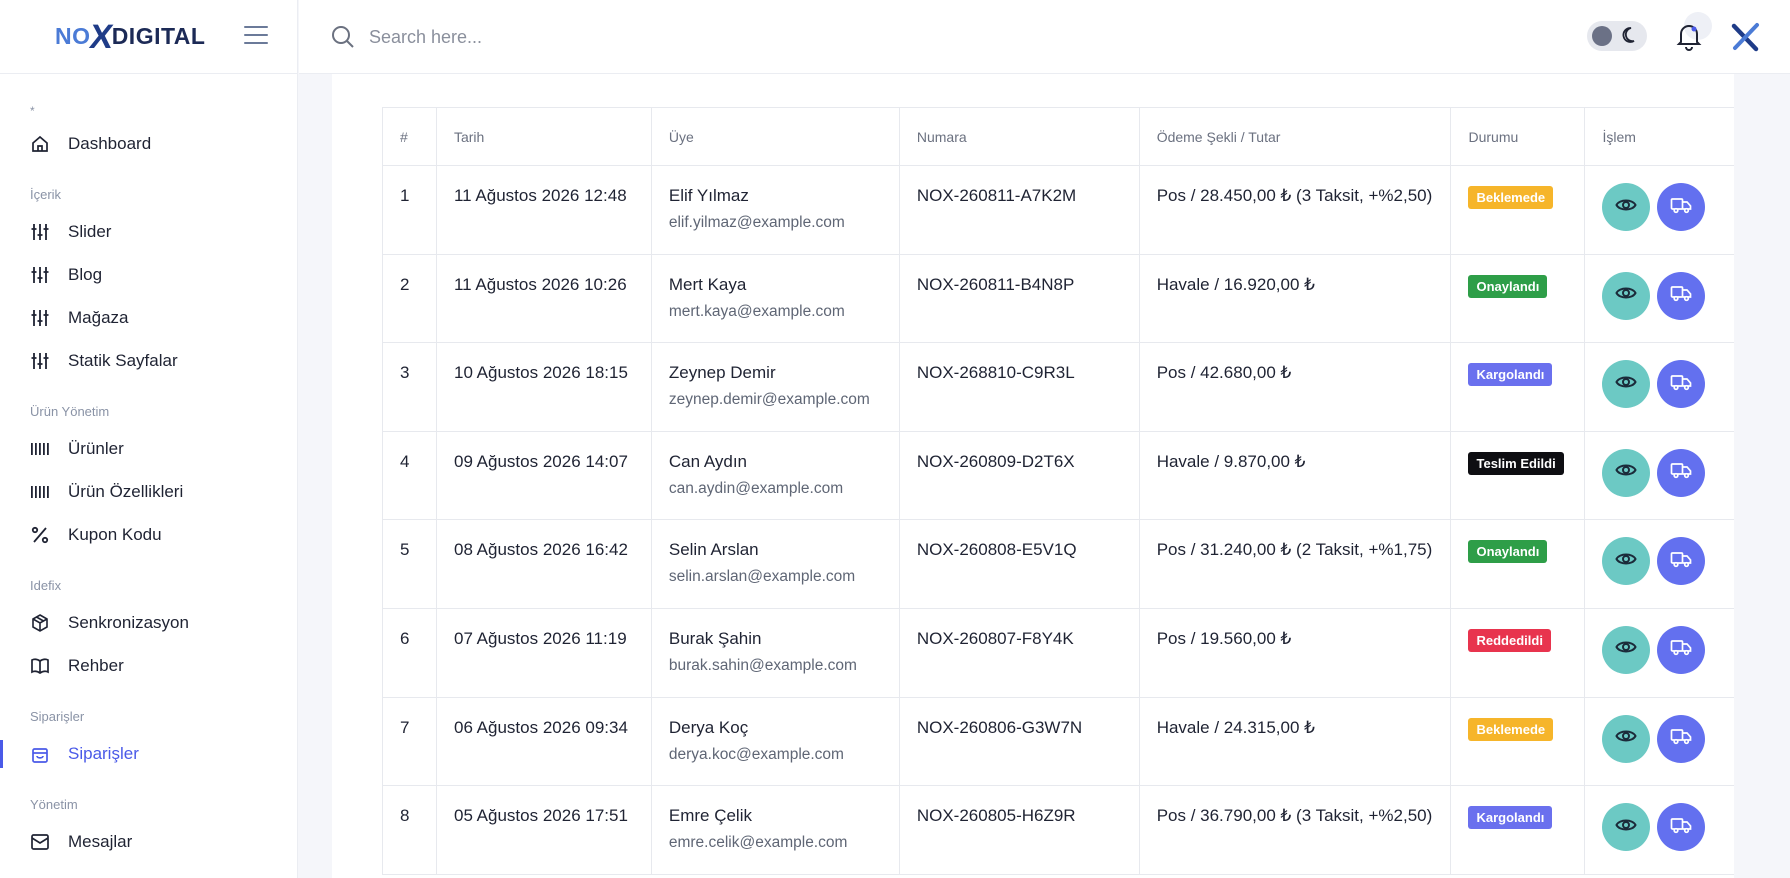  Describe the element at coordinates (619, 37) in the screenshot. I see `search-input` at that location.